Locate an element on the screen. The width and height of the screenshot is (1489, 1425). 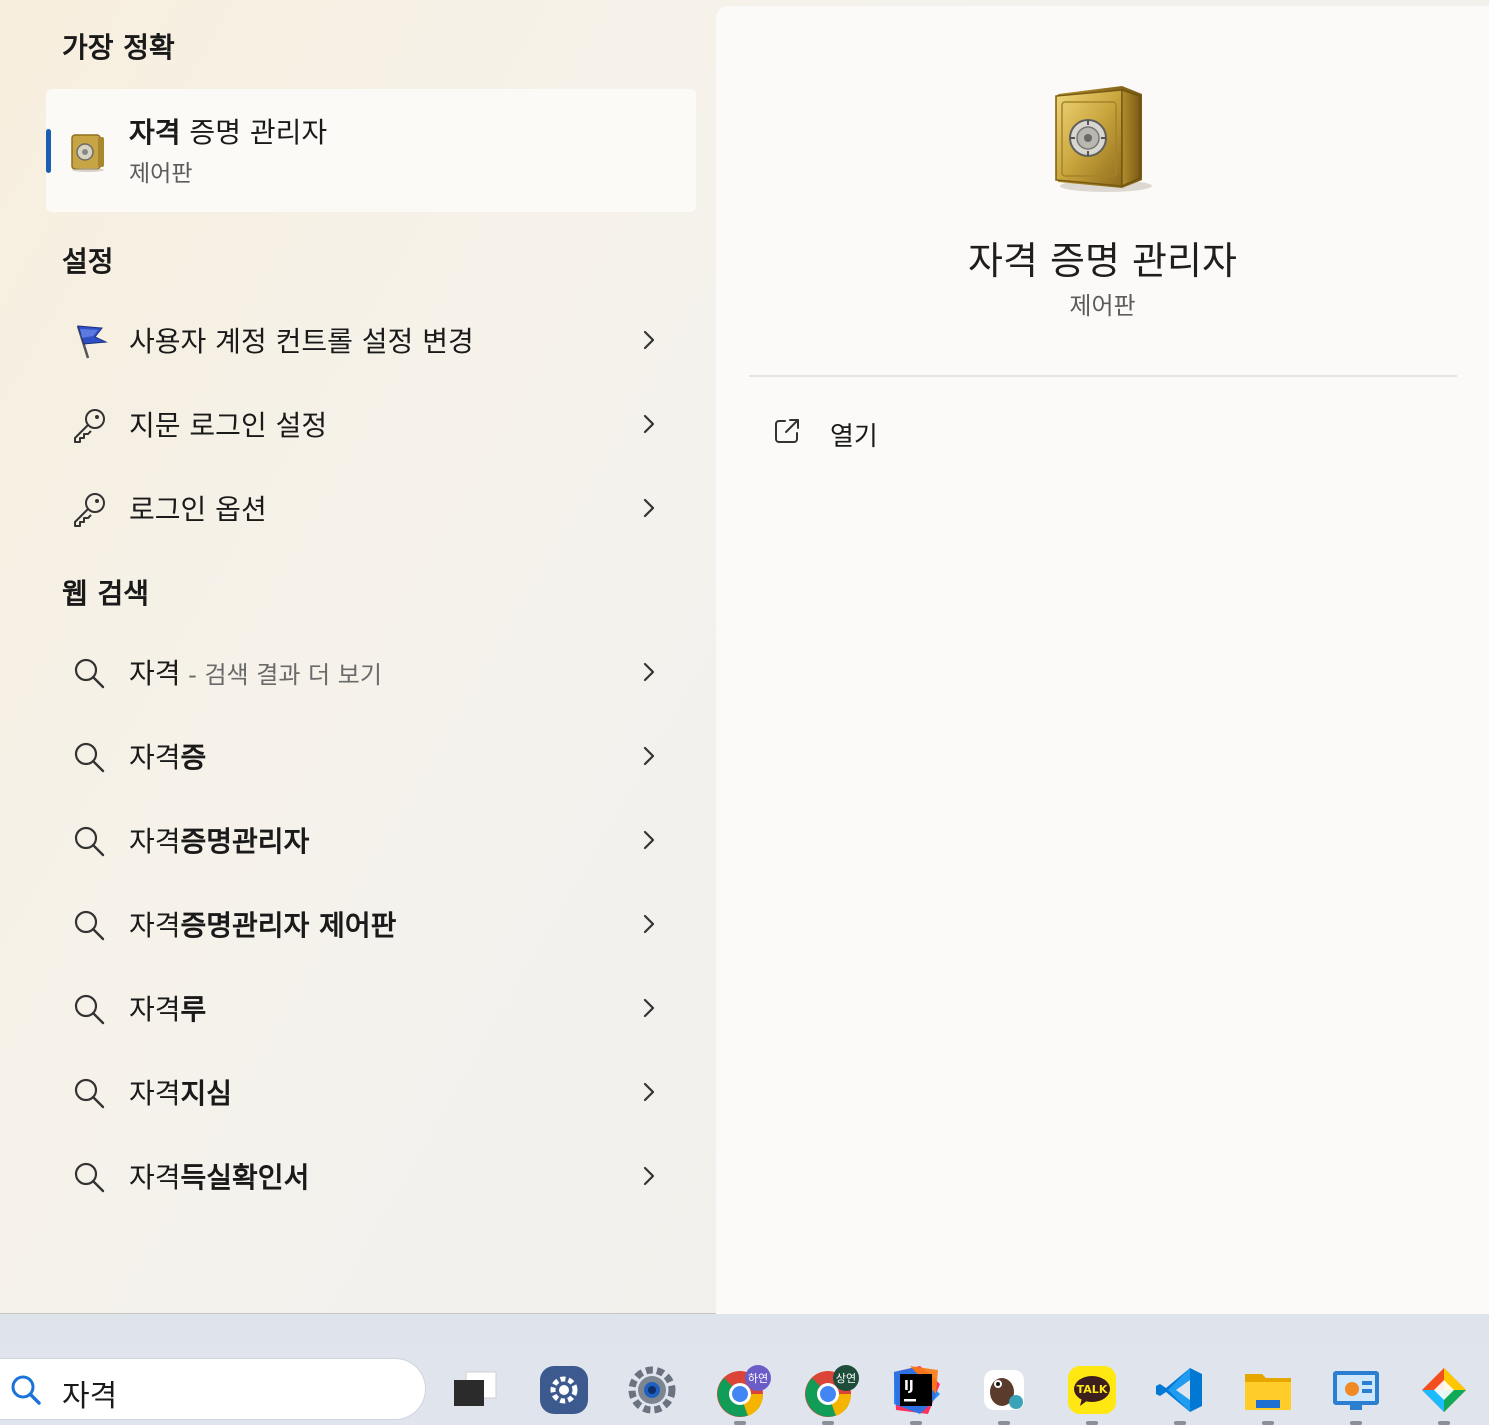
kakao-label: TALK is located at coordinates (1092, 1389).